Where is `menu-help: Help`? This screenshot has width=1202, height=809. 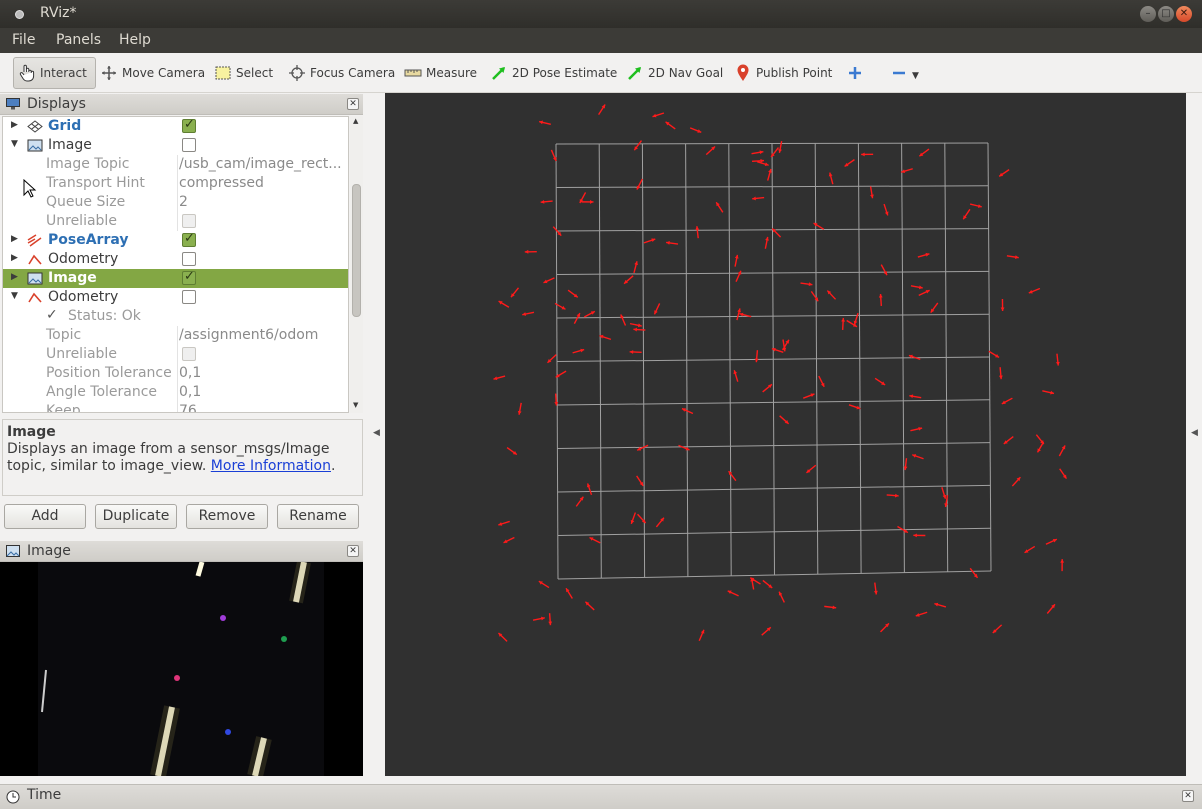 menu-help: Help is located at coordinates (135, 40).